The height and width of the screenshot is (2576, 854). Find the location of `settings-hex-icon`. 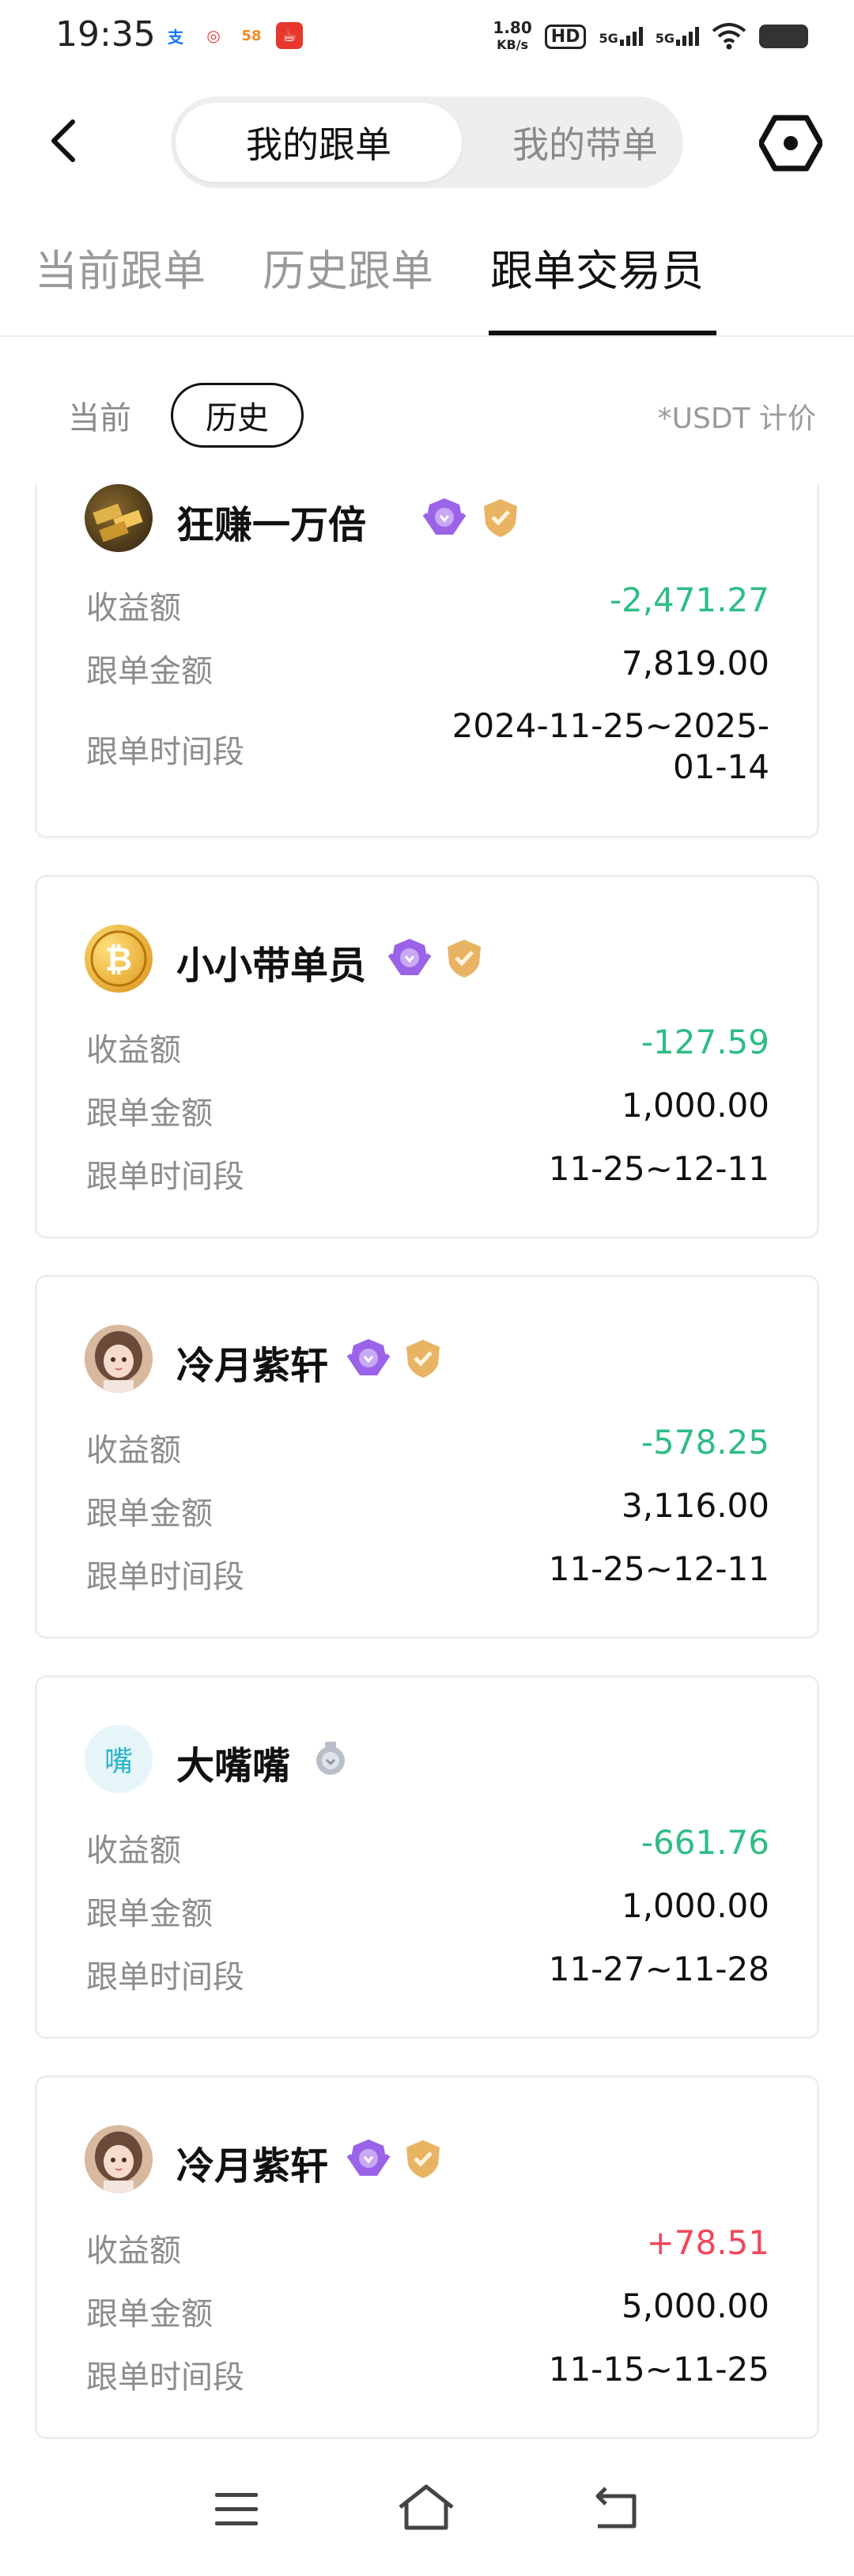

settings-hex-icon is located at coordinates (791, 143).